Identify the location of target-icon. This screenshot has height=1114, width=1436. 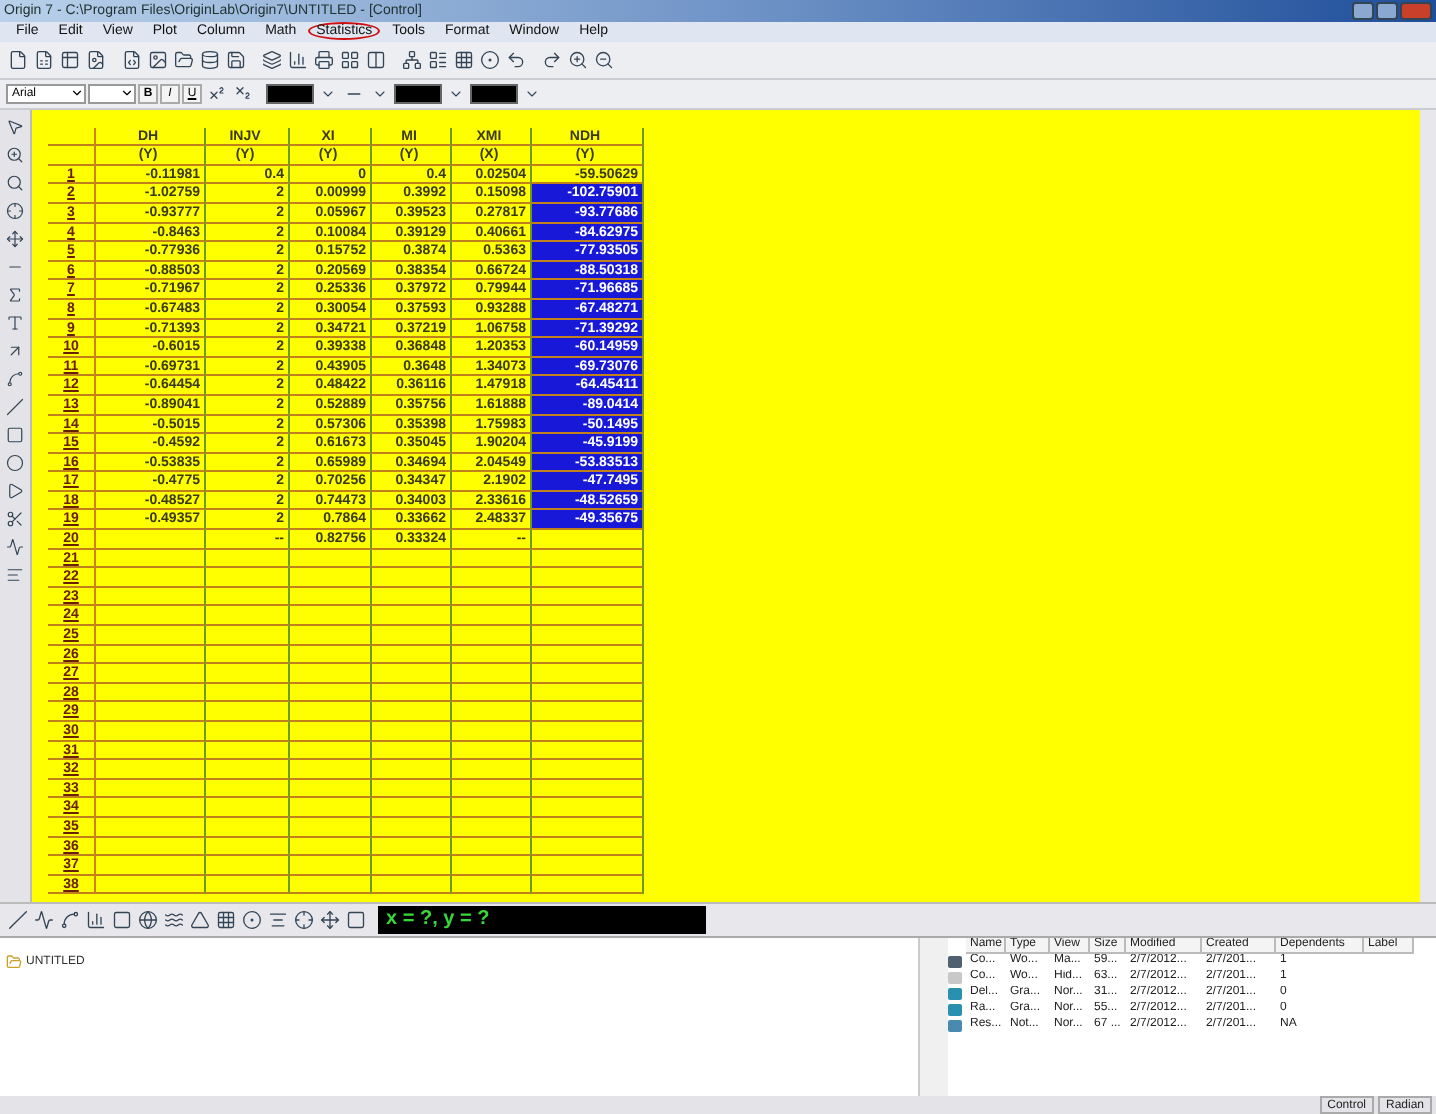
(490, 59).